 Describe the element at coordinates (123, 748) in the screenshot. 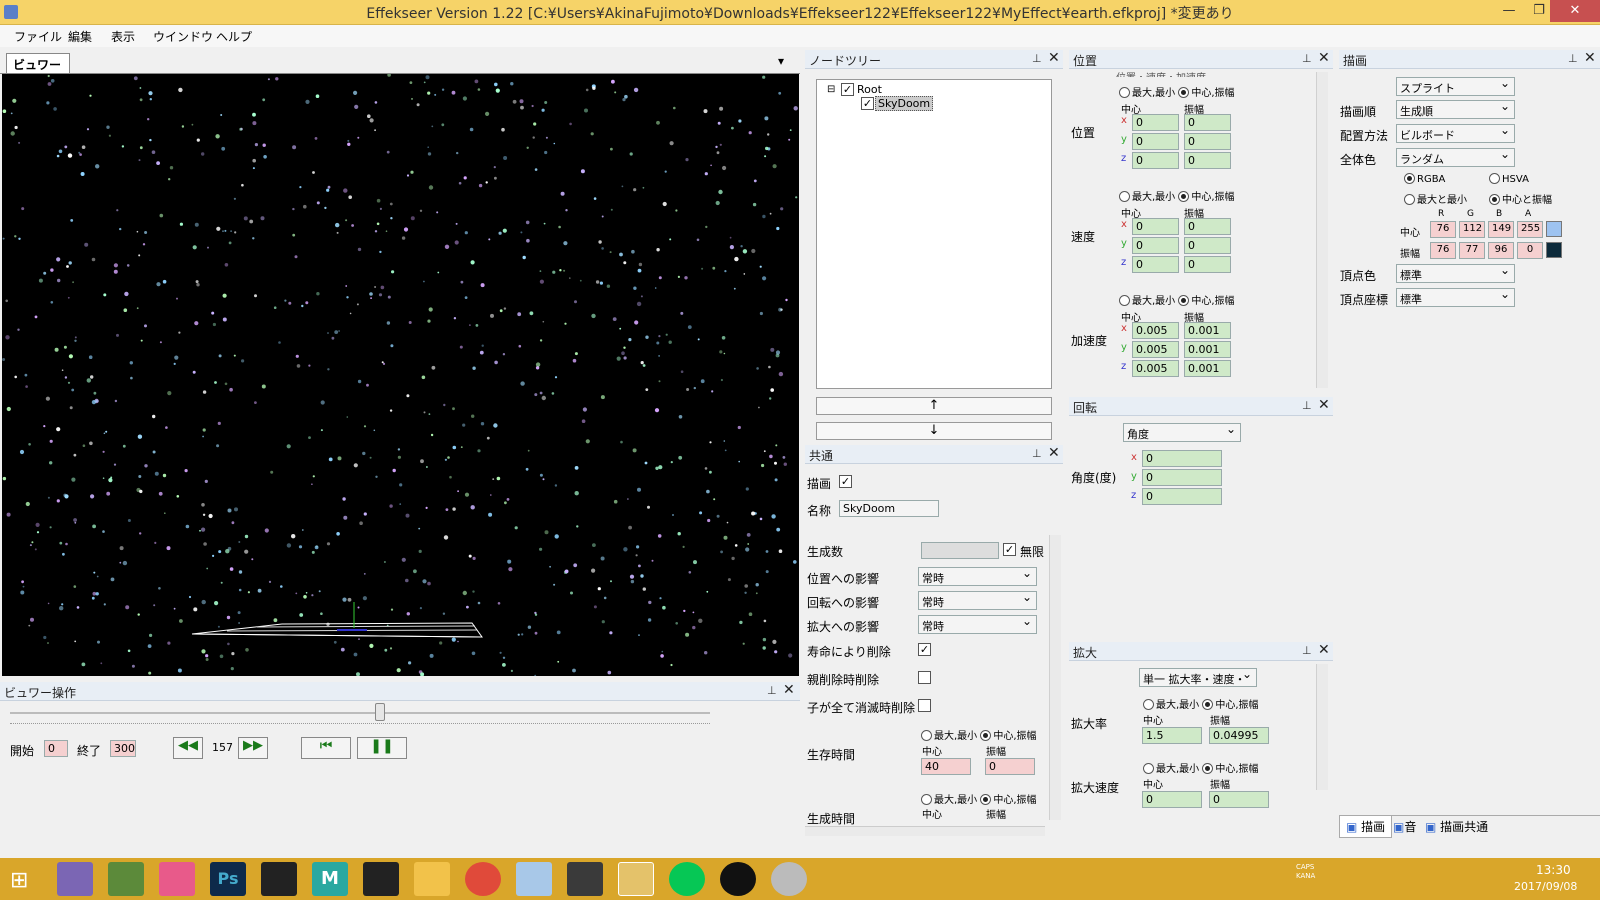

I see `end-frame-input: 300` at that location.